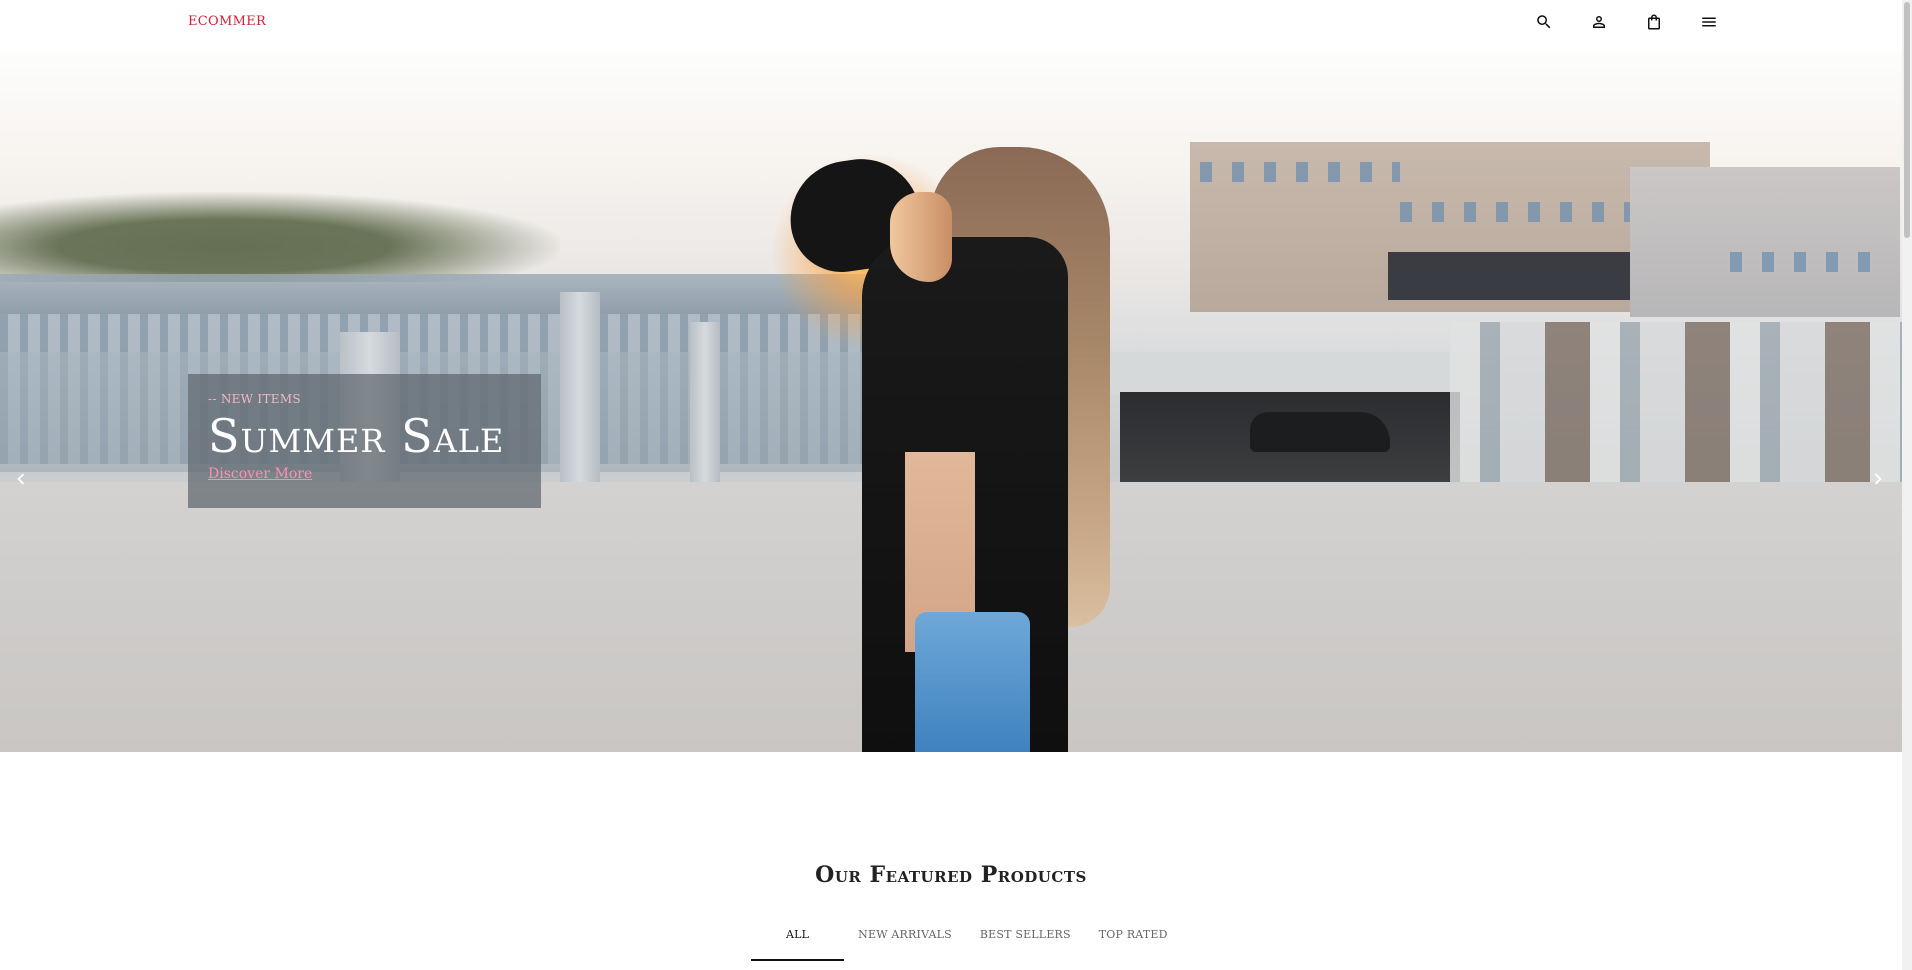  I want to click on header-icons, so click(1626, 22).